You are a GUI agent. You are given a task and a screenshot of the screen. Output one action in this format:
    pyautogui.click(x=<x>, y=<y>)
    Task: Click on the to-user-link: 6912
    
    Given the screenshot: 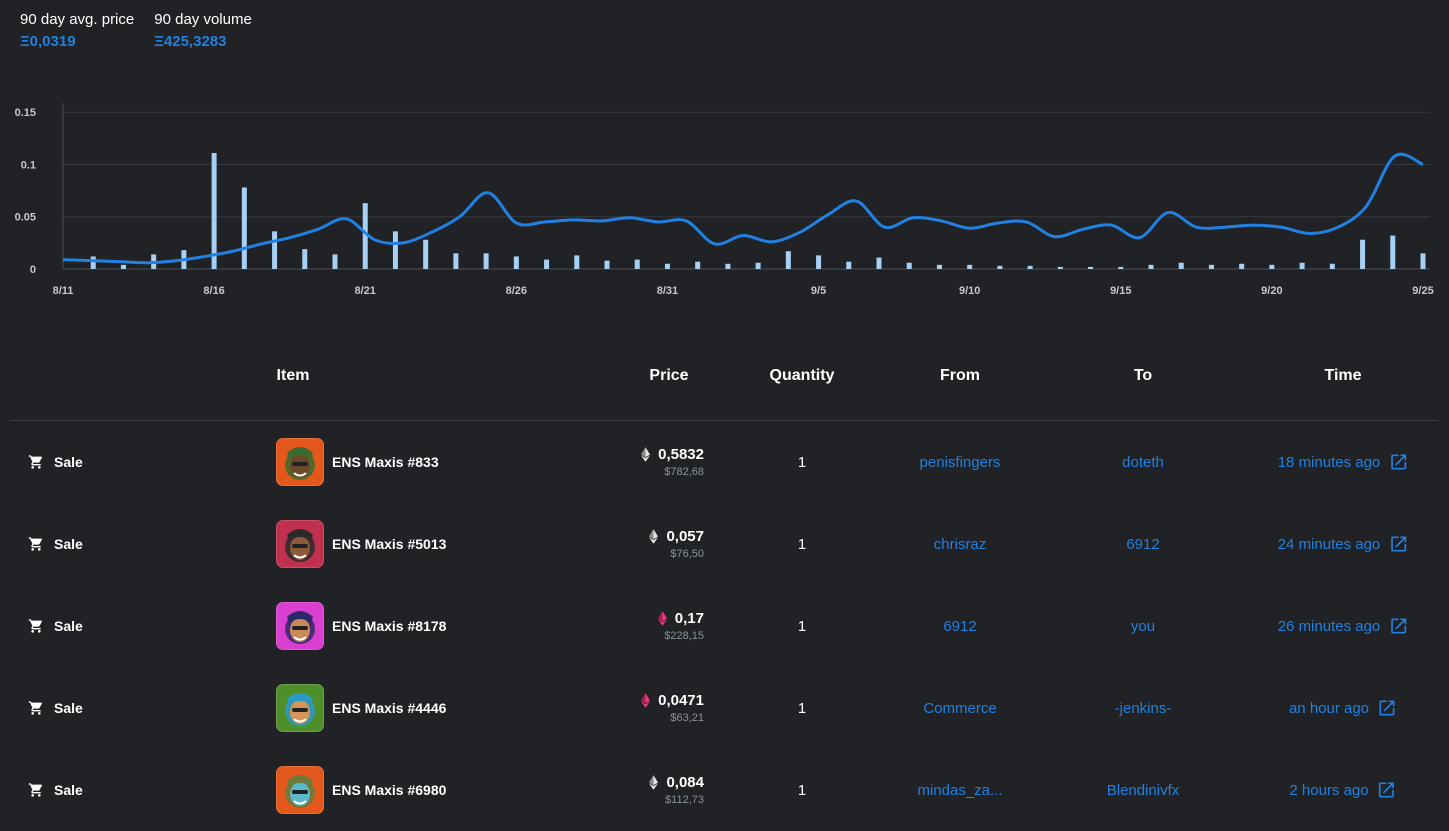 What is the action you would take?
    pyautogui.click(x=1142, y=544)
    